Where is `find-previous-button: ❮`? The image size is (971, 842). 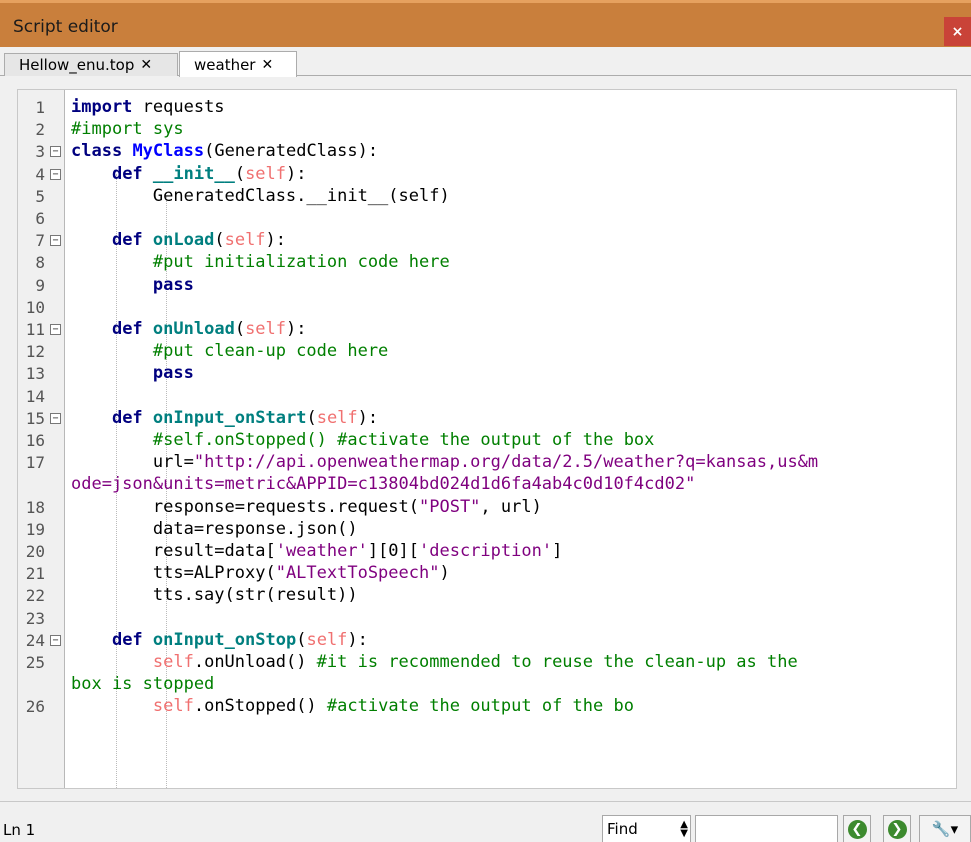 find-previous-button: ❮ is located at coordinates (857, 828).